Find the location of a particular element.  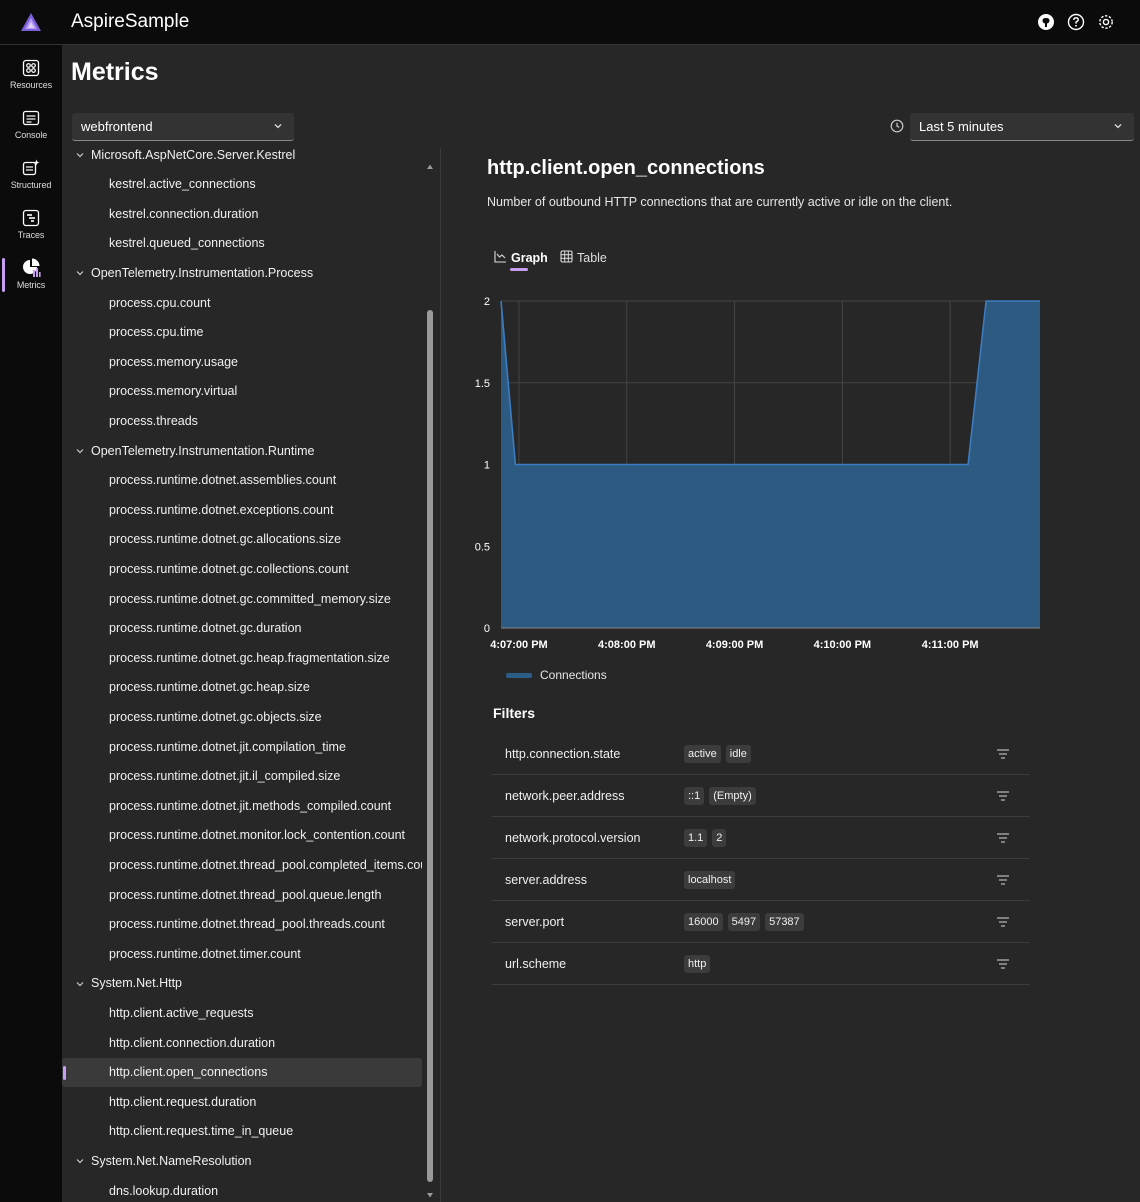

filter-value-chip: 57387 is located at coordinates (784, 921).